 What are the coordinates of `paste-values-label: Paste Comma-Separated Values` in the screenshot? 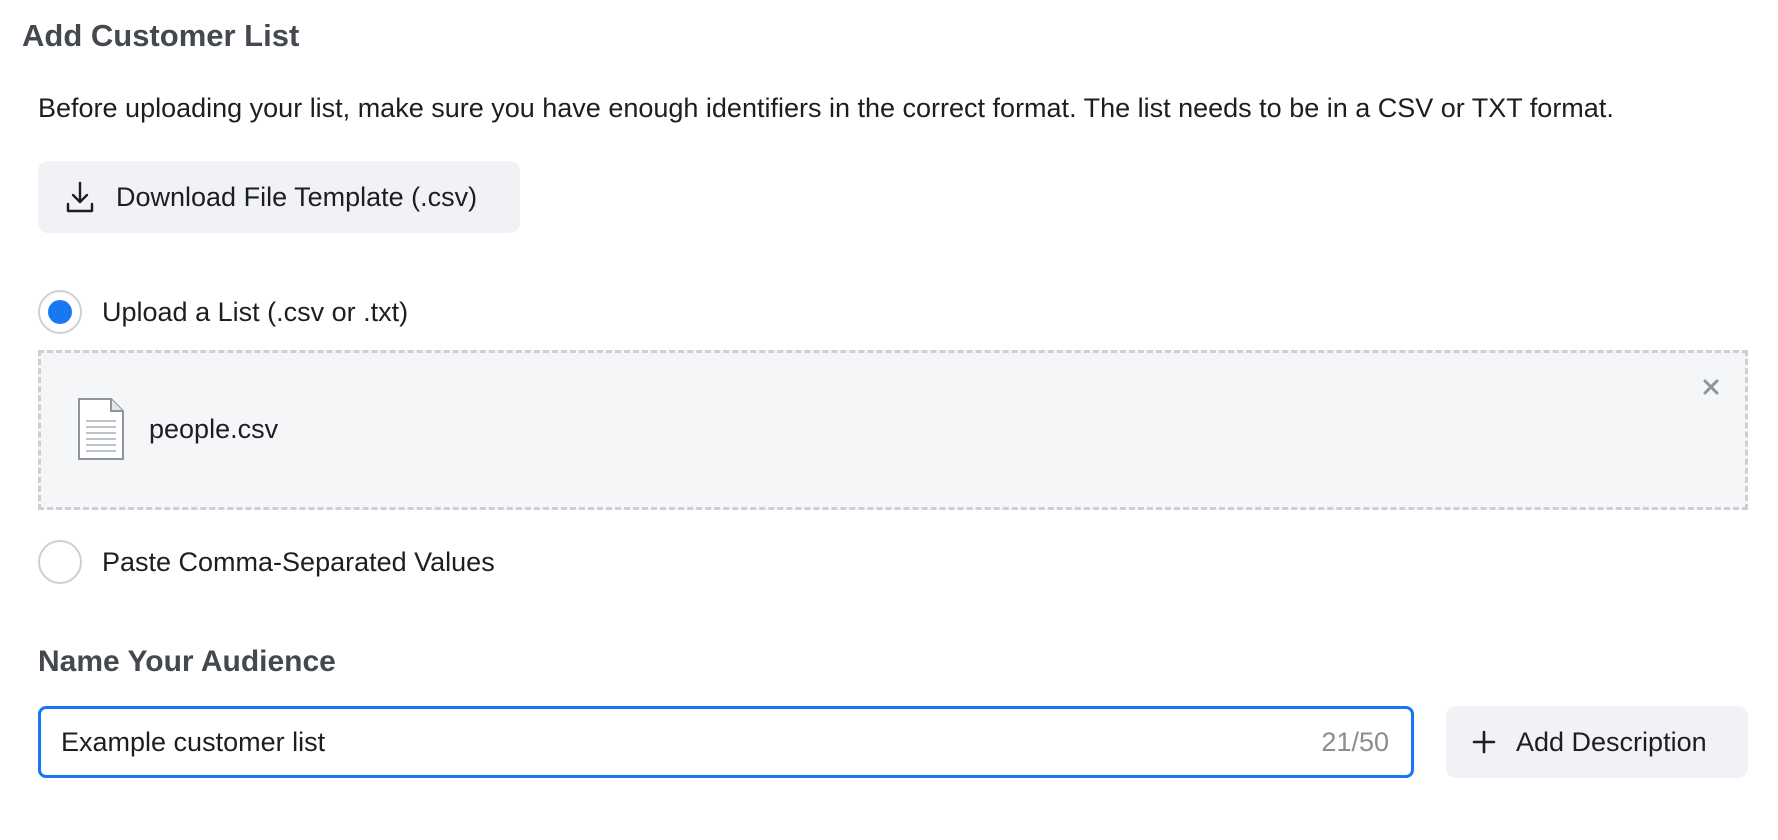 It's located at (298, 562).